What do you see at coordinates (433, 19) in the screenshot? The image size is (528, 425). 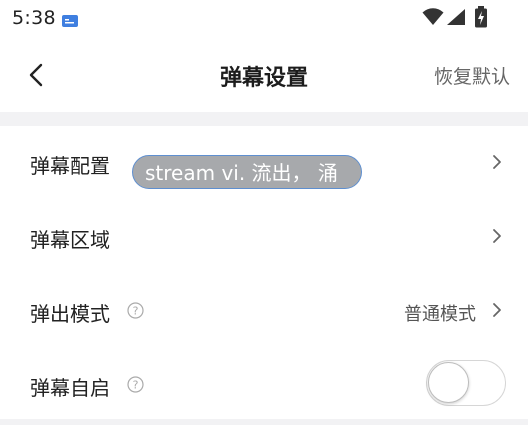 I see `wifi-icon` at bounding box center [433, 19].